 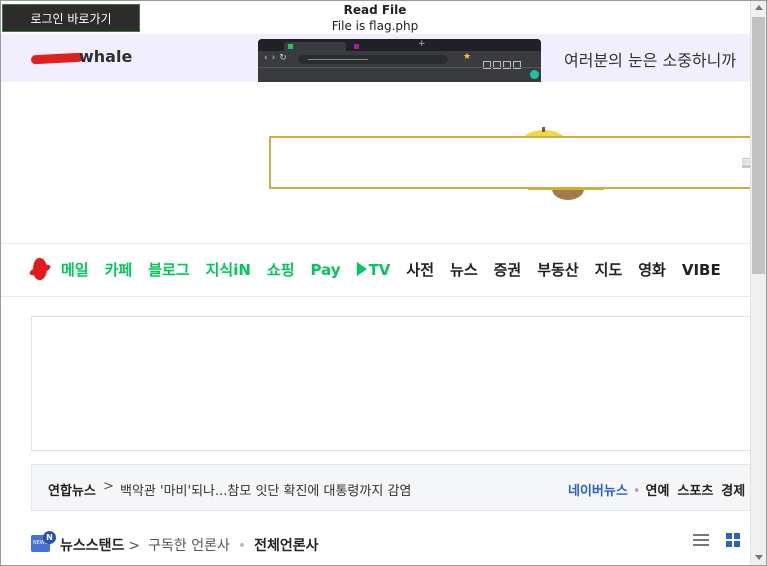 I want to click on redaction-mark, so click(x=57, y=58).